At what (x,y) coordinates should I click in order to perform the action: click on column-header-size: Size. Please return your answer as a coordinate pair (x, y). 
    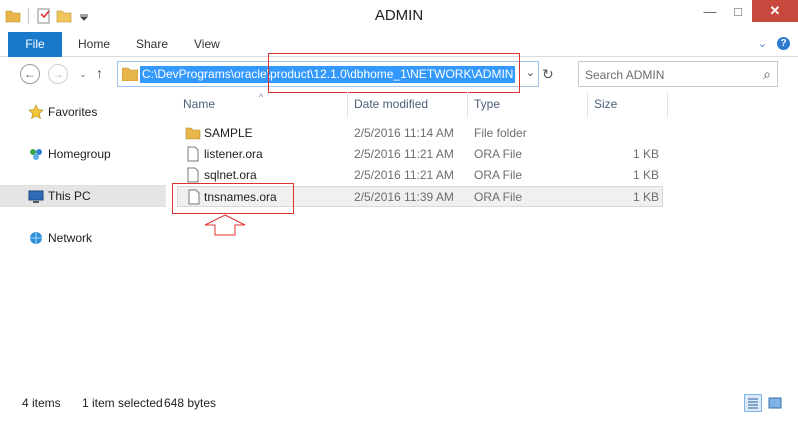
    Looking at the image, I should click on (605, 105).